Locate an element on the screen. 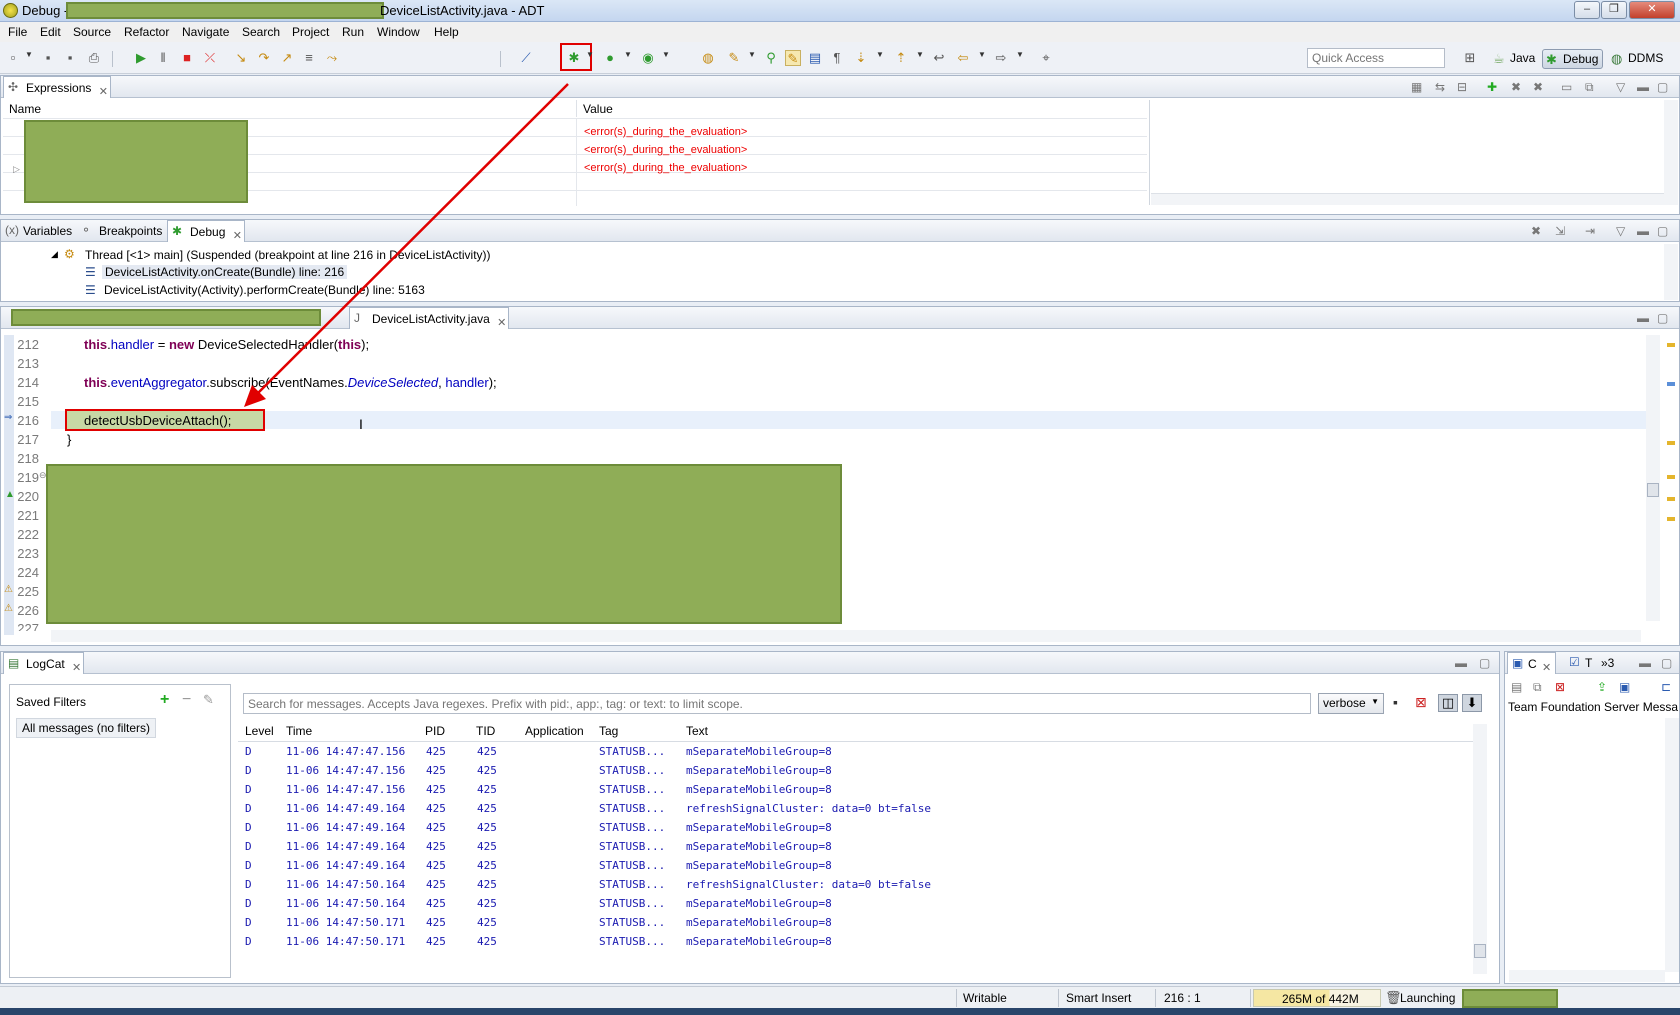 This screenshot has height=1015, width=1680. console-tool-icon: ▤ is located at coordinates (1516, 687).